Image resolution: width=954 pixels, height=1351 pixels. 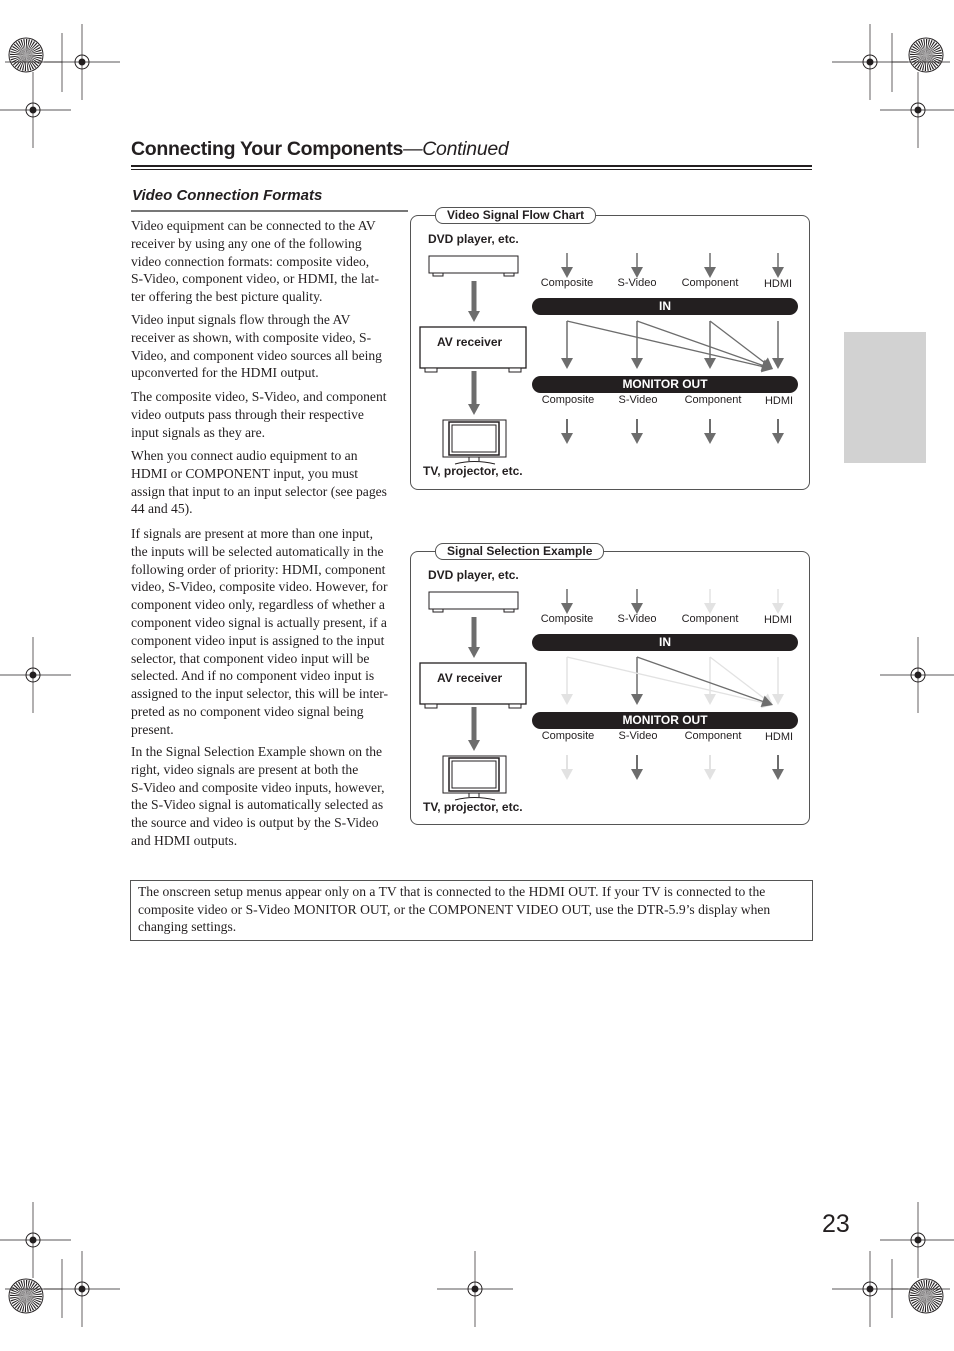 What do you see at coordinates (516, 215) in the screenshot?
I see `diagram-title: Video Signal Flow Chart` at bounding box center [516, 215].